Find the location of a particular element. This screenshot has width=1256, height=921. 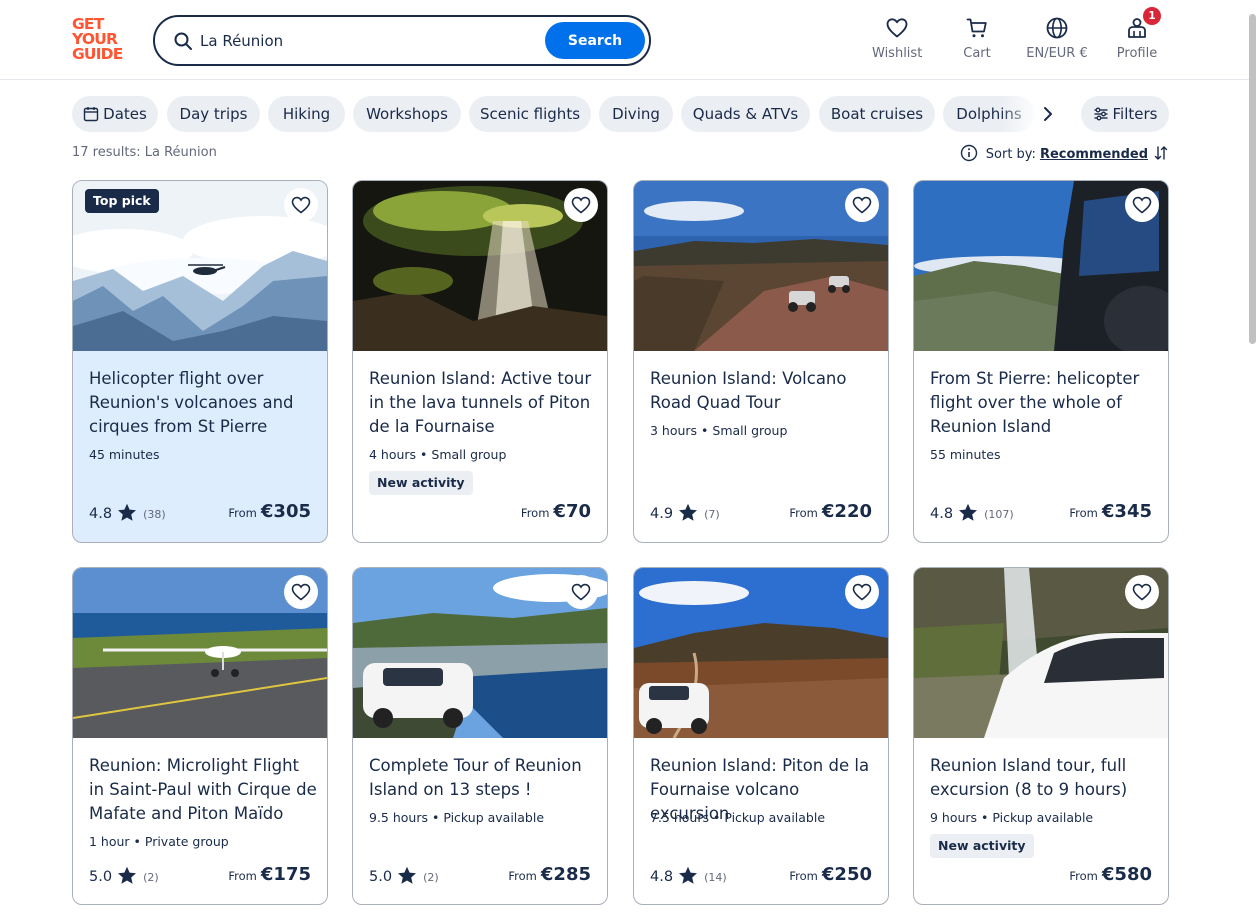

chip-workshops: Workshops is located at coordinates (407, 114).